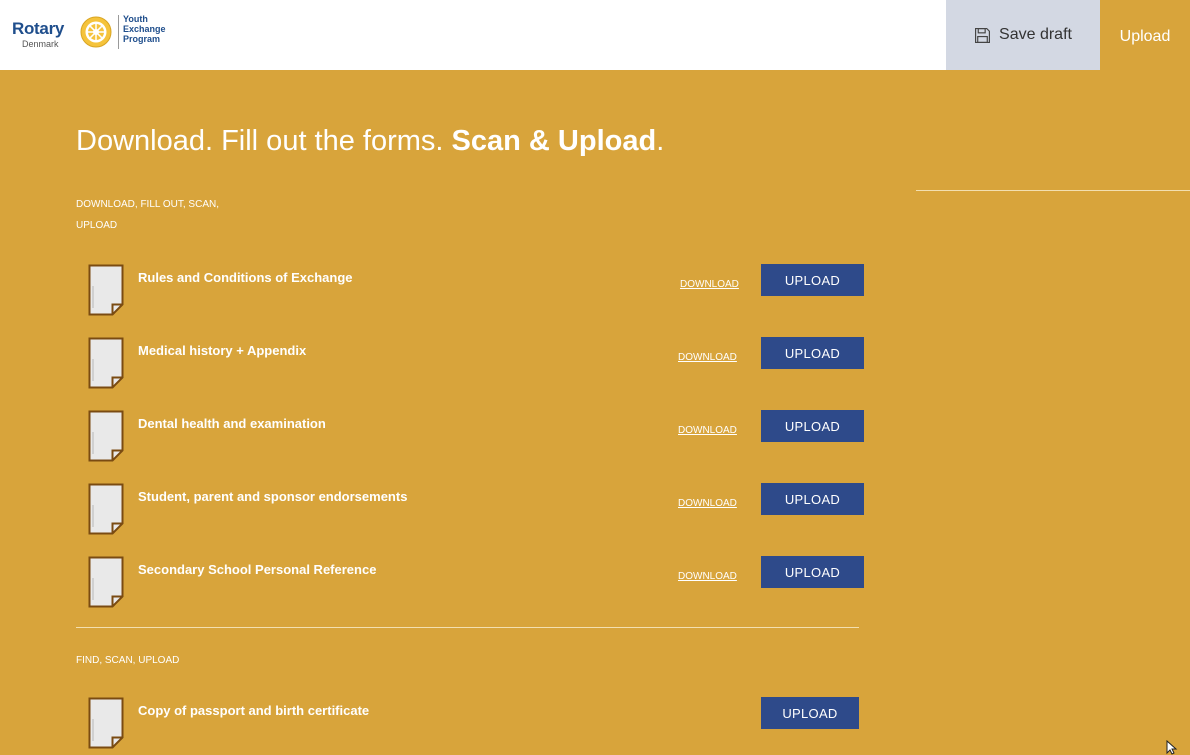 The image size is (1190, 755). Describe the element at coordinates (147, 215) in the screenshot. I see `section-label-download: DOWNLOAD, FILL OUT, SCAN, UPLOAD` at that location.